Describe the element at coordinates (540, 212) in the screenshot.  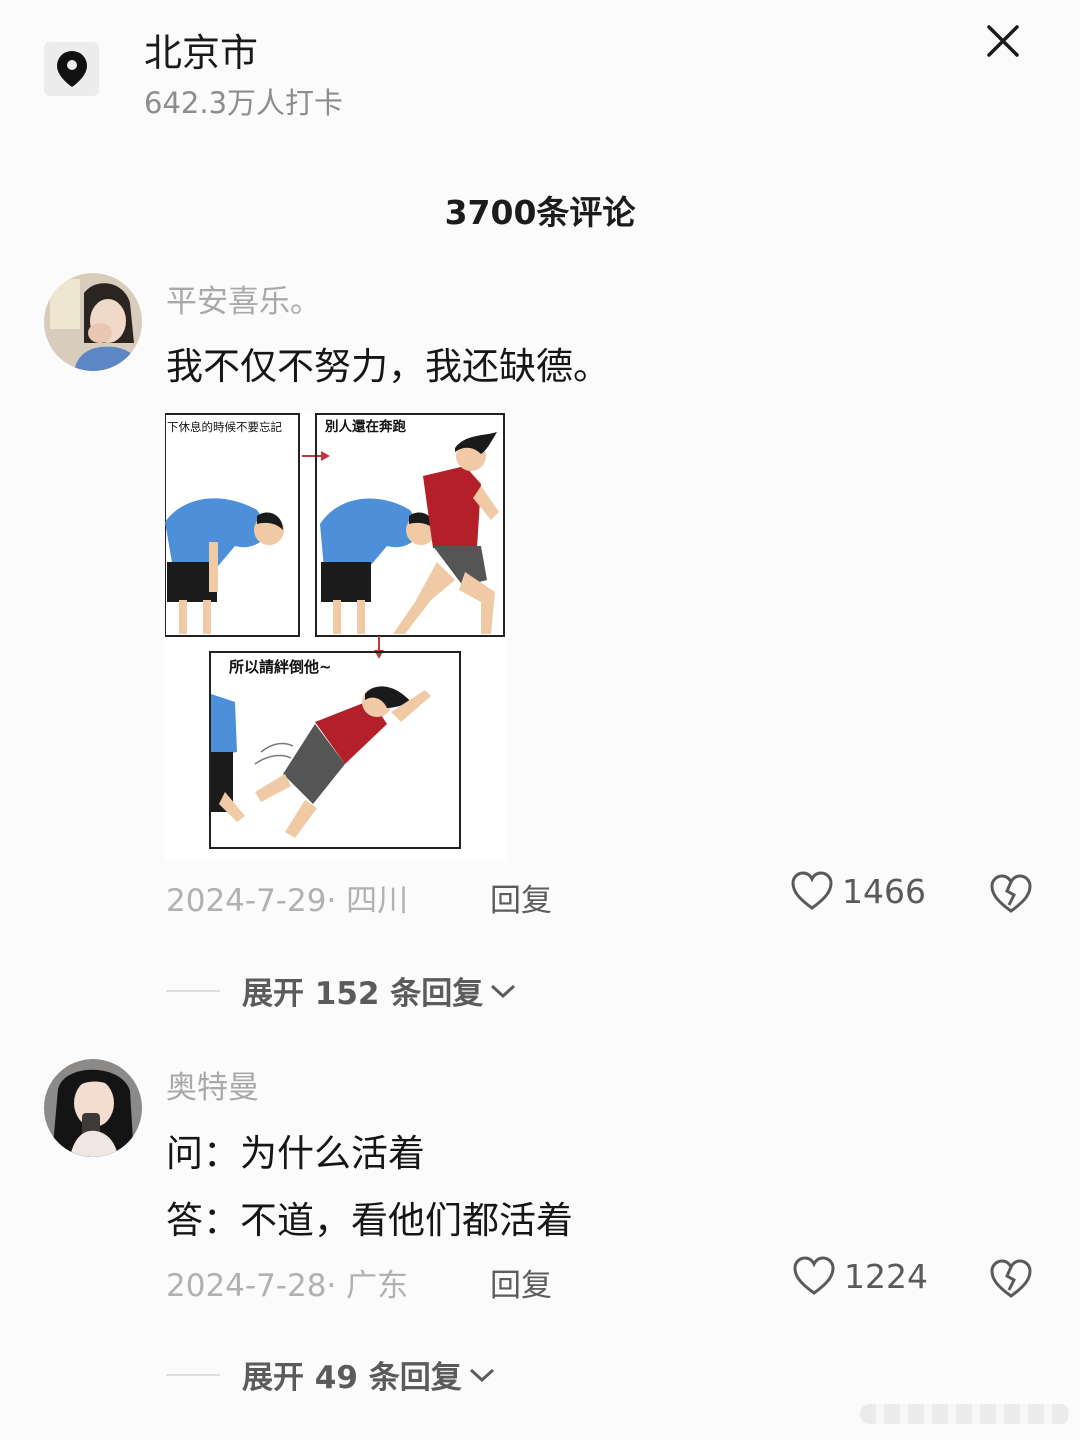
I see `comment-count-title: 3700条评论` at that location.